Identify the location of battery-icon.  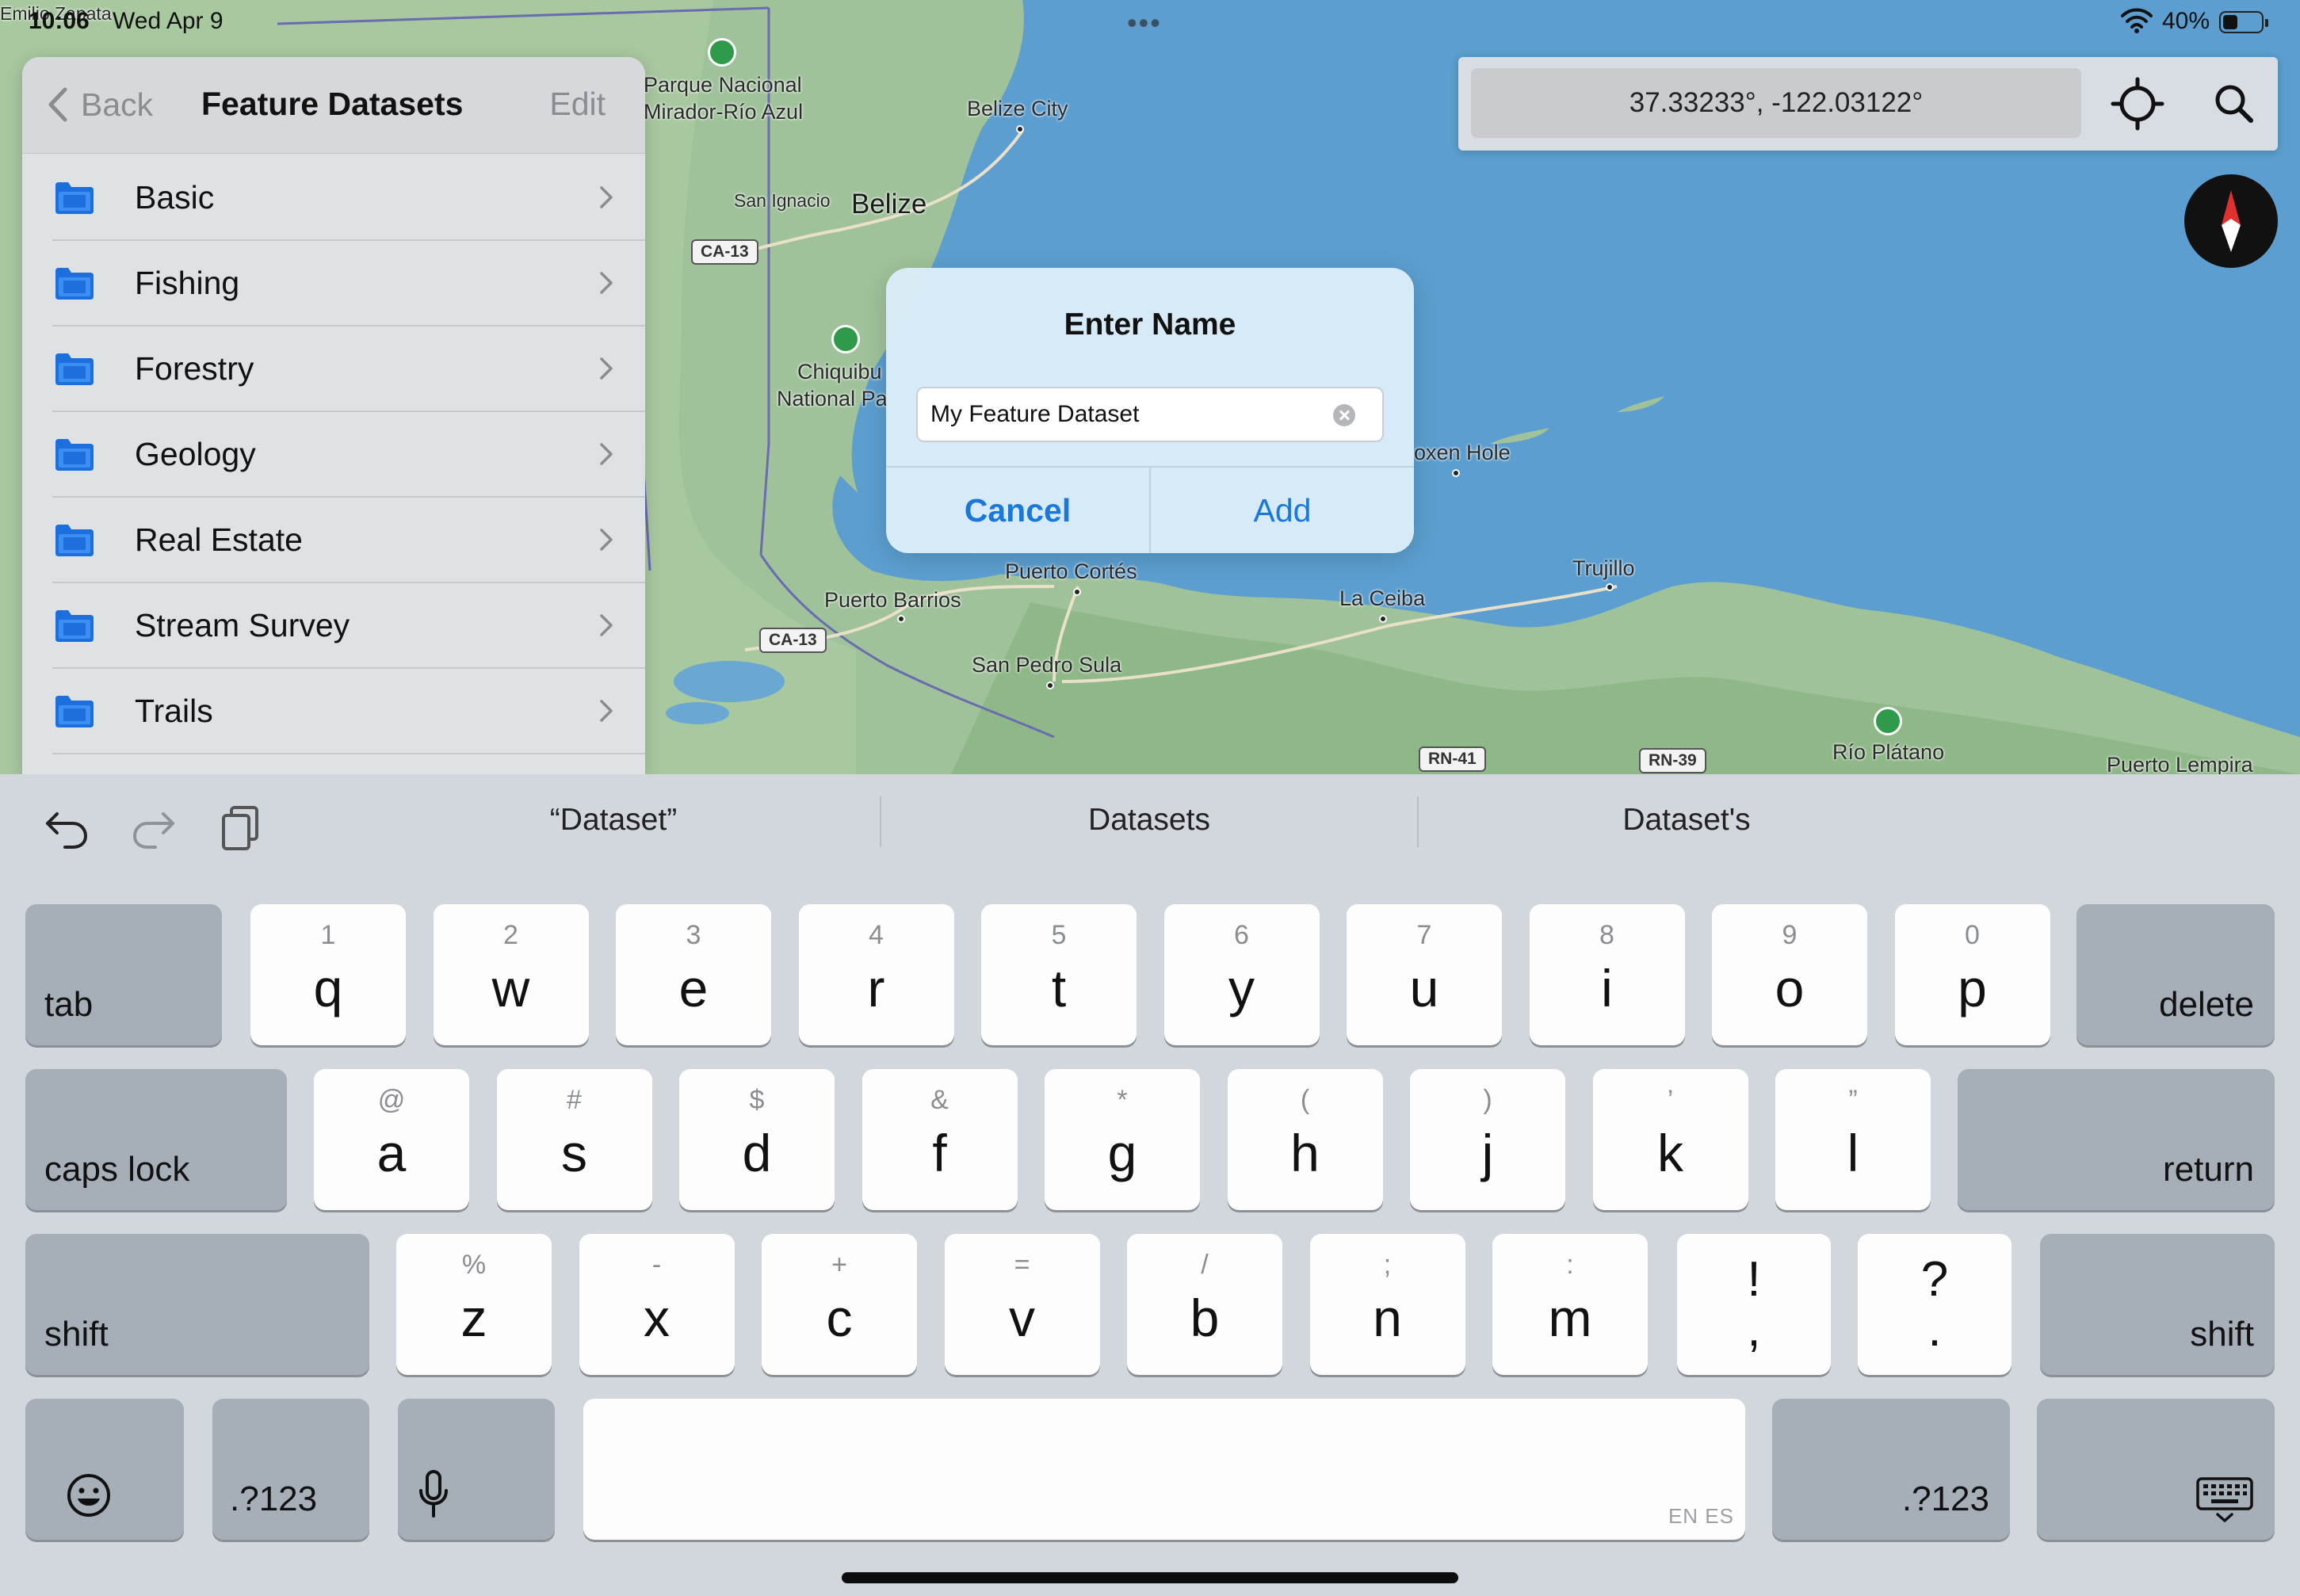
(2243, 22).